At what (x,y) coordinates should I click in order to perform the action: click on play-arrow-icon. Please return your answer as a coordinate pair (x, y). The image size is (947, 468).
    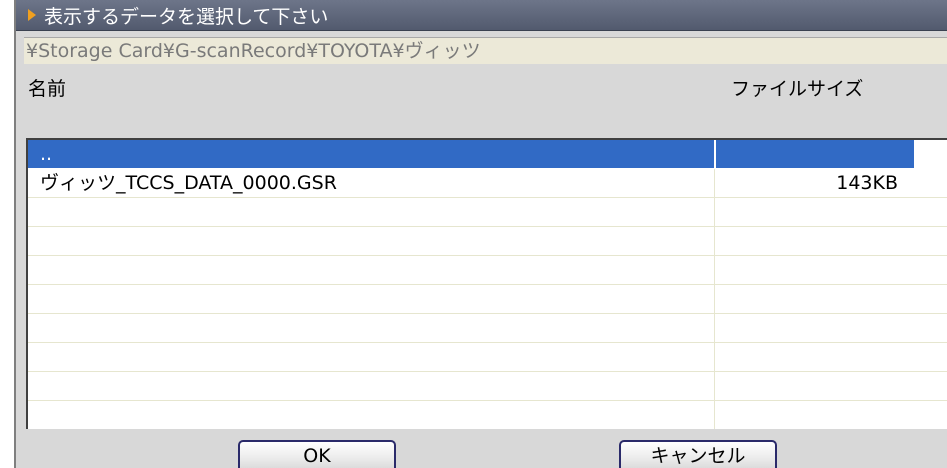
    Looking at the image, I should click on (32, 15).